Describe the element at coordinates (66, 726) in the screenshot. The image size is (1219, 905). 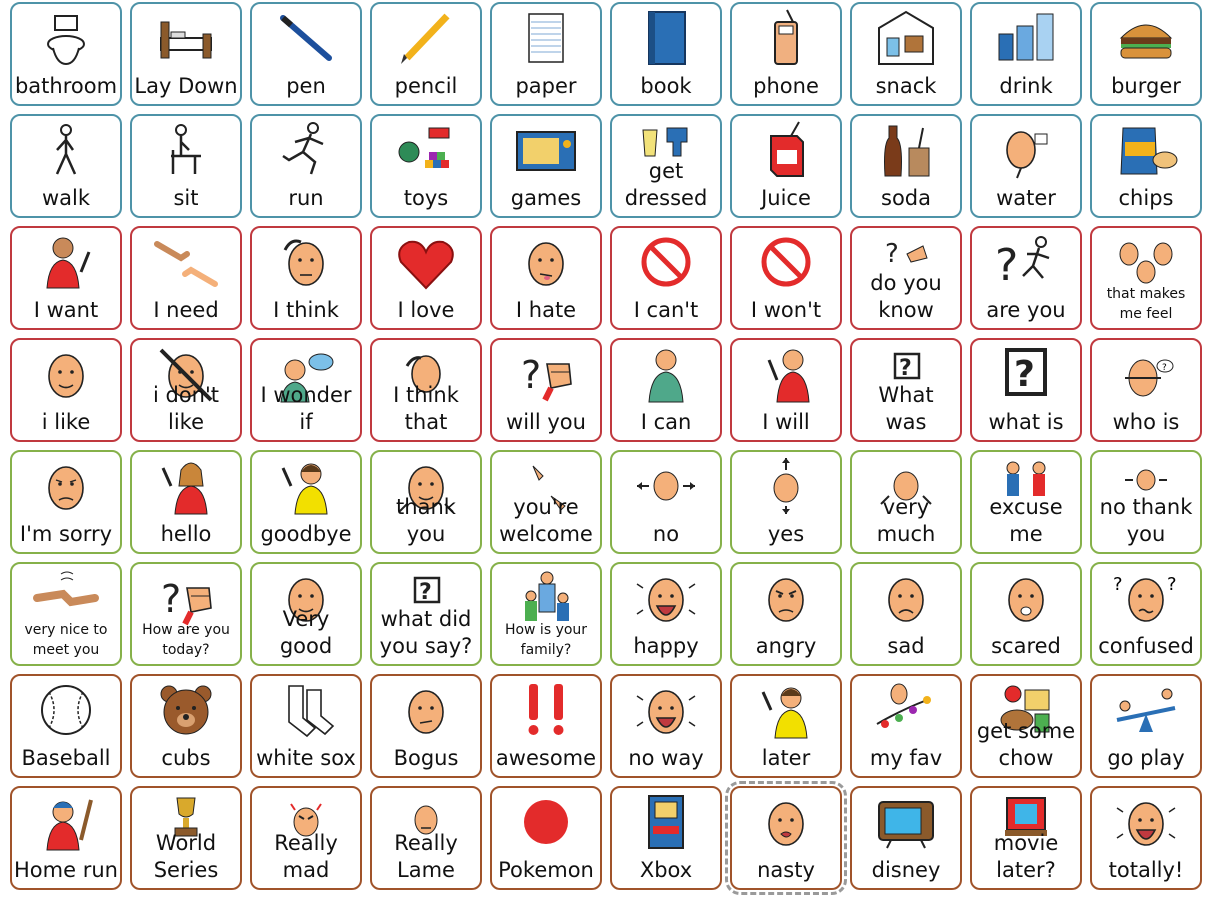
I see `symbol-button: Baseball` at that location.